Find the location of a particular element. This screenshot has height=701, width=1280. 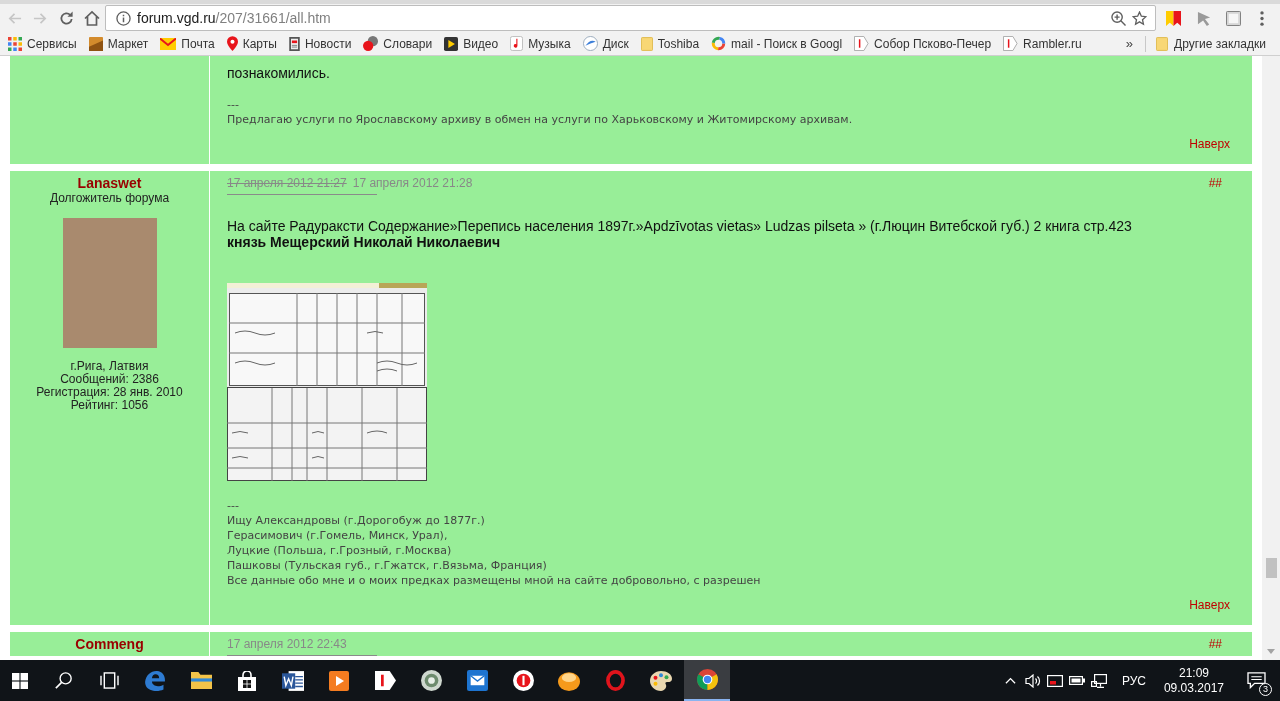

clock-date: 09.03.2017 is located at coordinates (1193, 688).